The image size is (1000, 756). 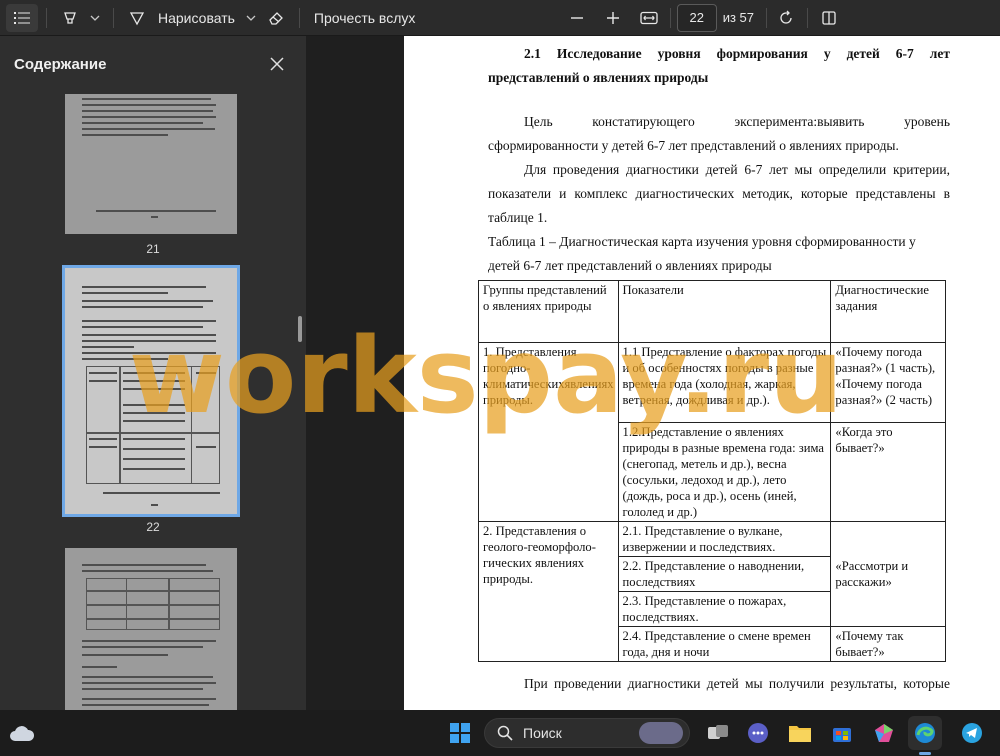 What do you see at coordinates (587, 733) in the screenshot?
I see `taskbar-search: Поиск` at bounding box center [587, 733].